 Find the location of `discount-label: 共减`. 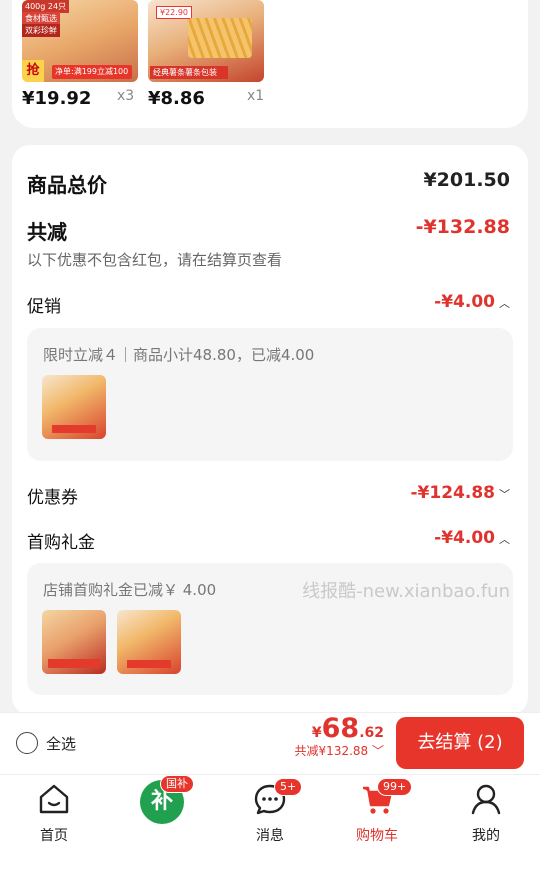

discount-label: 共减 is located at coordinates (47, 232).